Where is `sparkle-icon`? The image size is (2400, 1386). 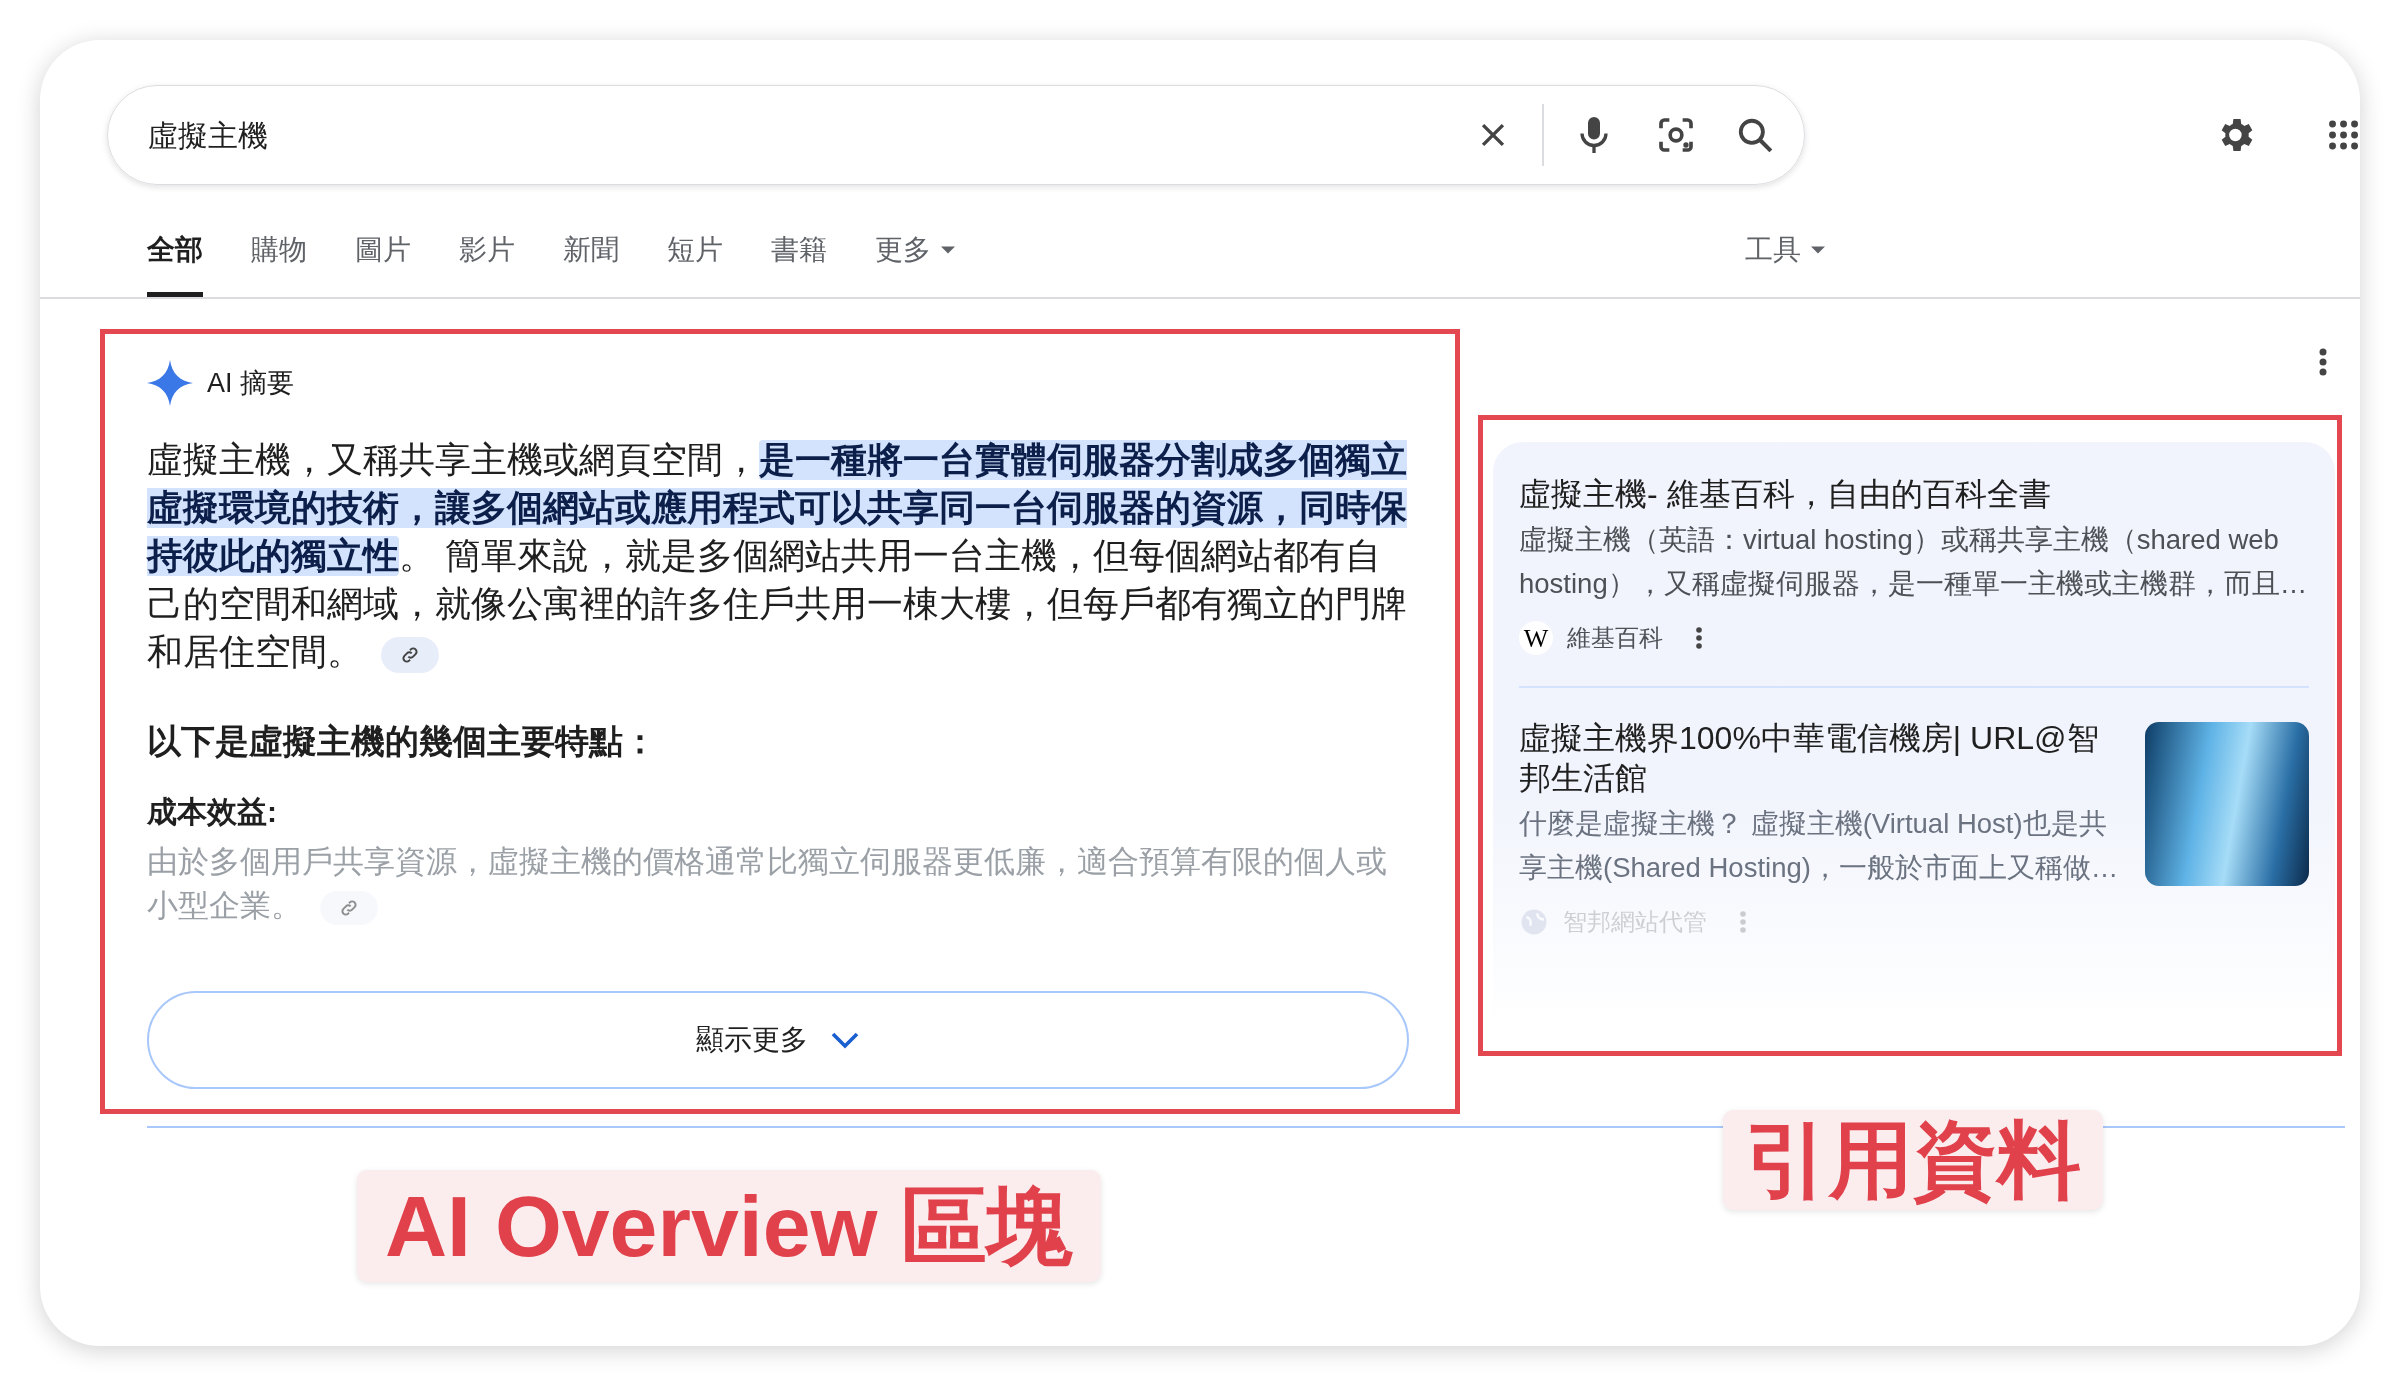
sparkle-icon is located at coordinates (170, 383).